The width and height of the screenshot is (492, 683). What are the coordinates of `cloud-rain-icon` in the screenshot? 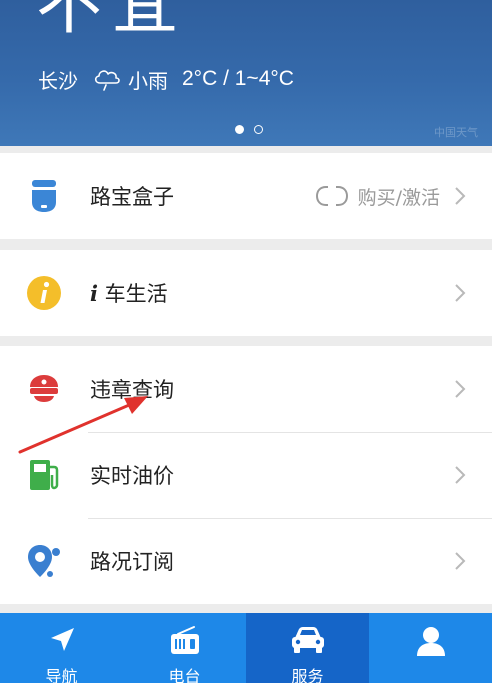 It's located at (107, 80).